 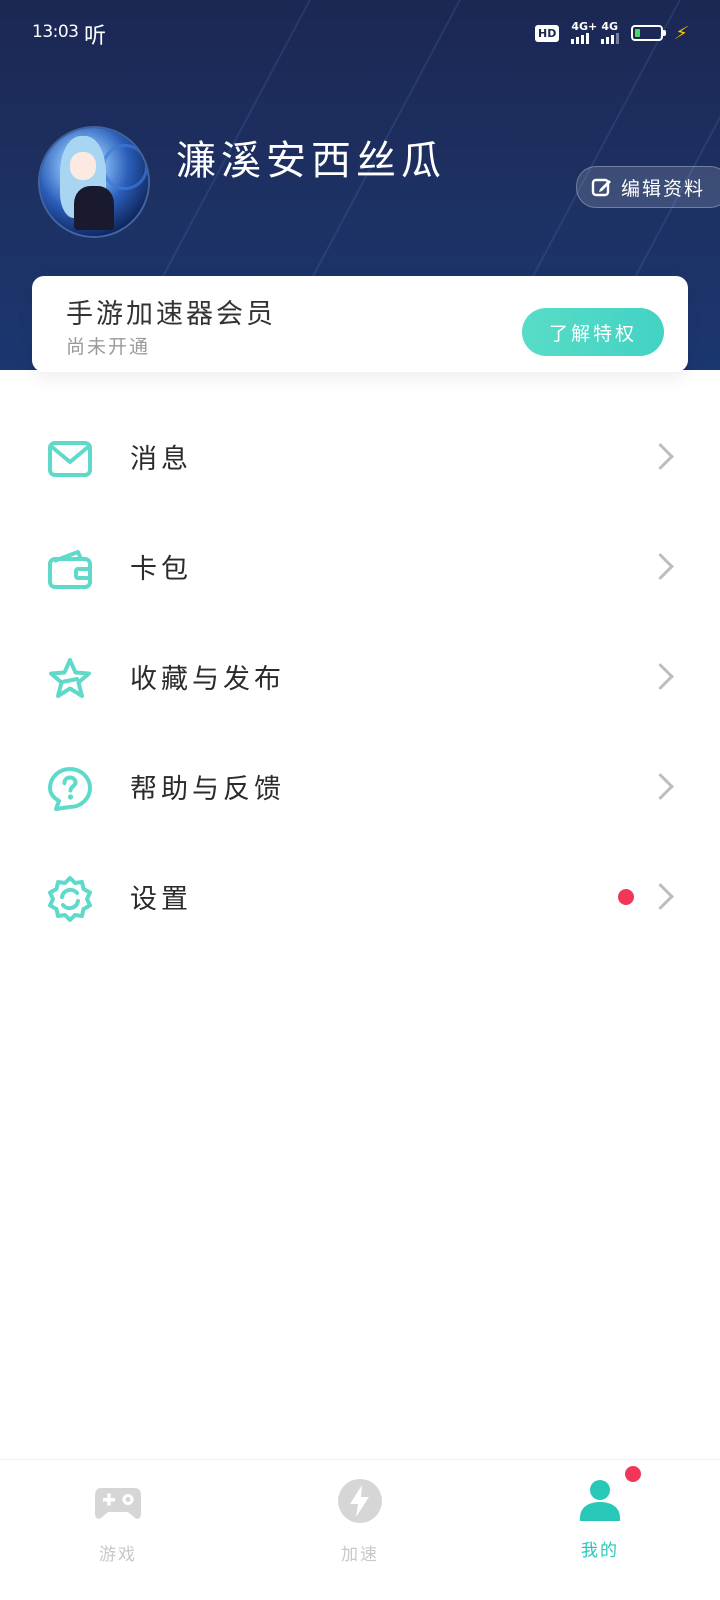 What do you see at coordinates (118, 1531) in the screenshot?
I see `tab-games: 游戏` at bounding box center [118, 1531].